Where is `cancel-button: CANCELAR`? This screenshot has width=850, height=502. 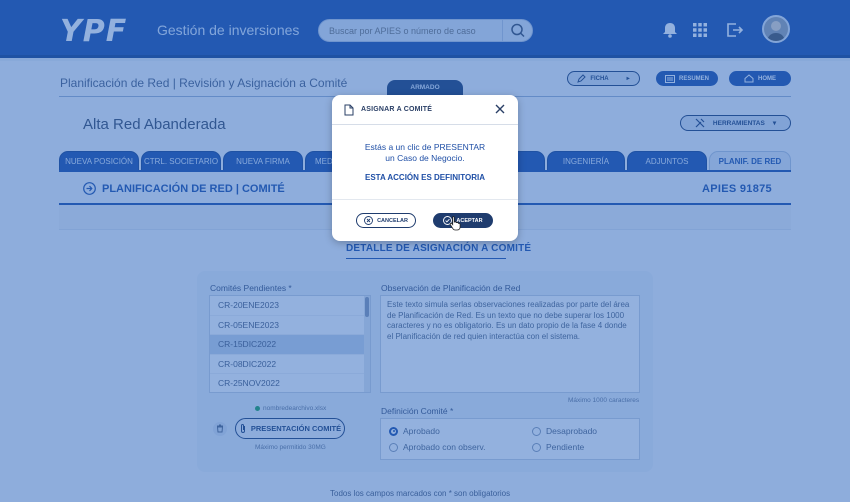 cancel-button: CANCELAR is located at coordinates (386, 220).